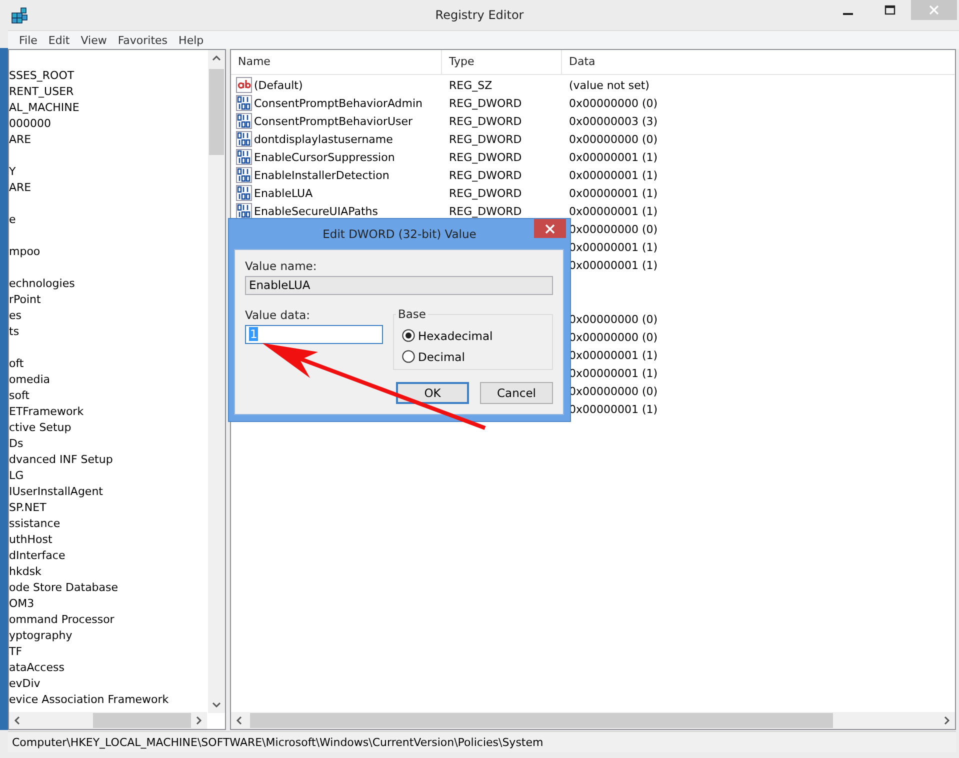 Image resolution: width=959 pixels, height=758 pixels. What do you see at coordinates (470, 85) in the screenshot?
I see `value-type: REG_SZ` at bounding box center [470, 85].